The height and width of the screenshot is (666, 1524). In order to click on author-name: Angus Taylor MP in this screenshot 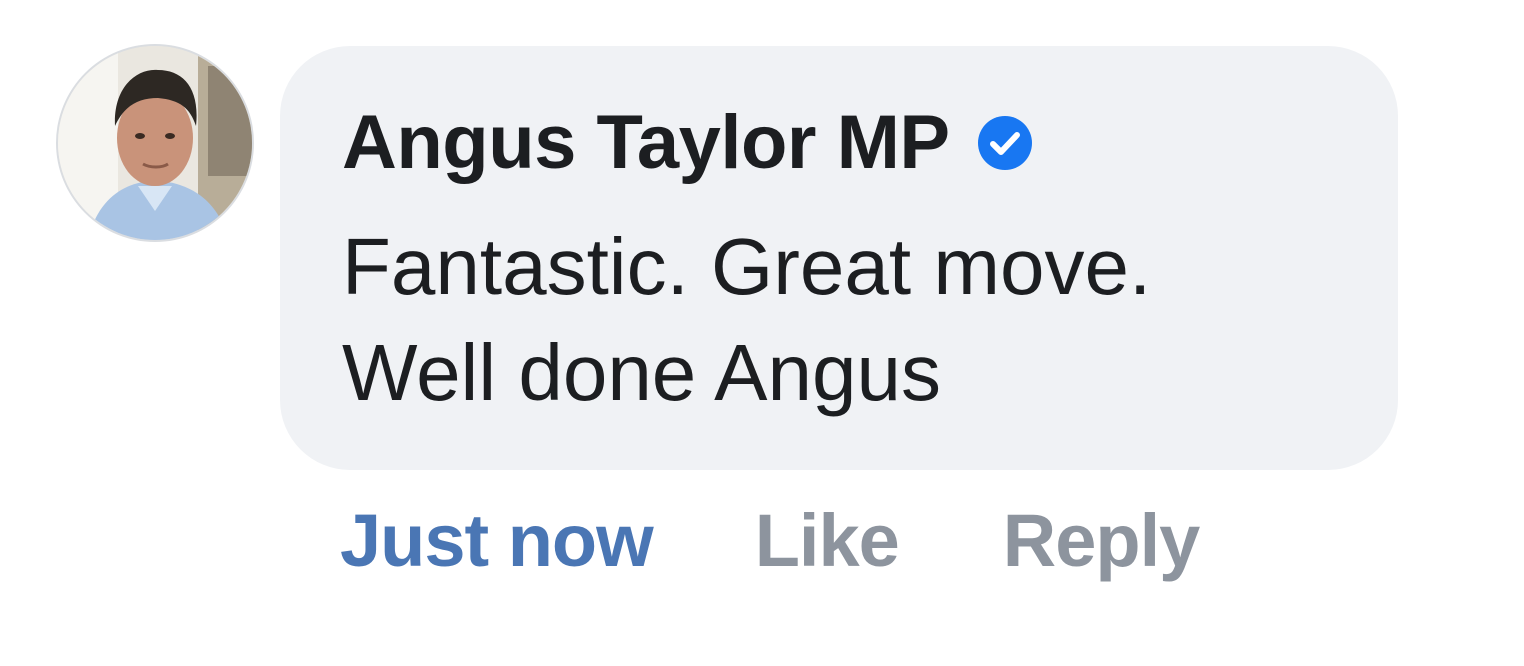, I will do `click(646, 143)`.